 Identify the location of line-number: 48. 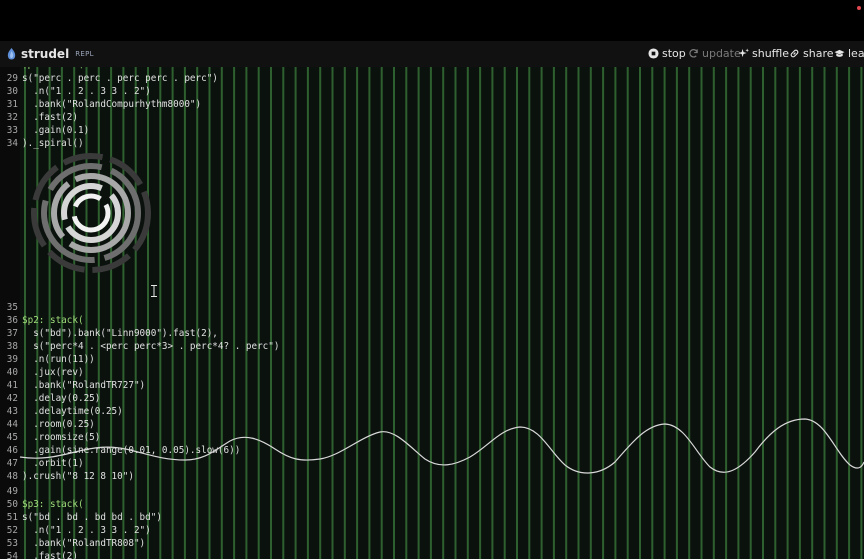
(12, 476).